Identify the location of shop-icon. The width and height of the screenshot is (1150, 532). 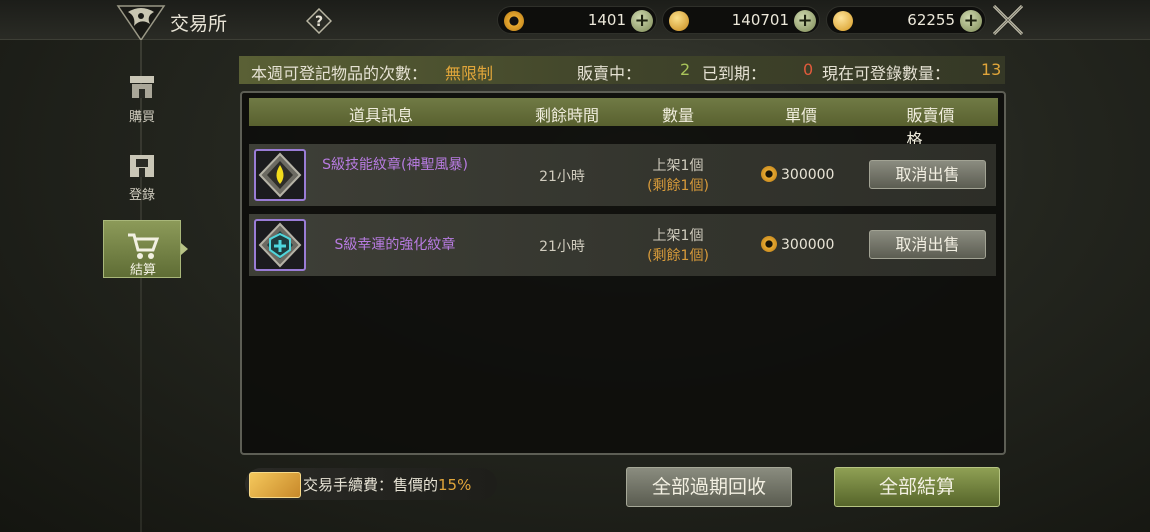
(142, 87).